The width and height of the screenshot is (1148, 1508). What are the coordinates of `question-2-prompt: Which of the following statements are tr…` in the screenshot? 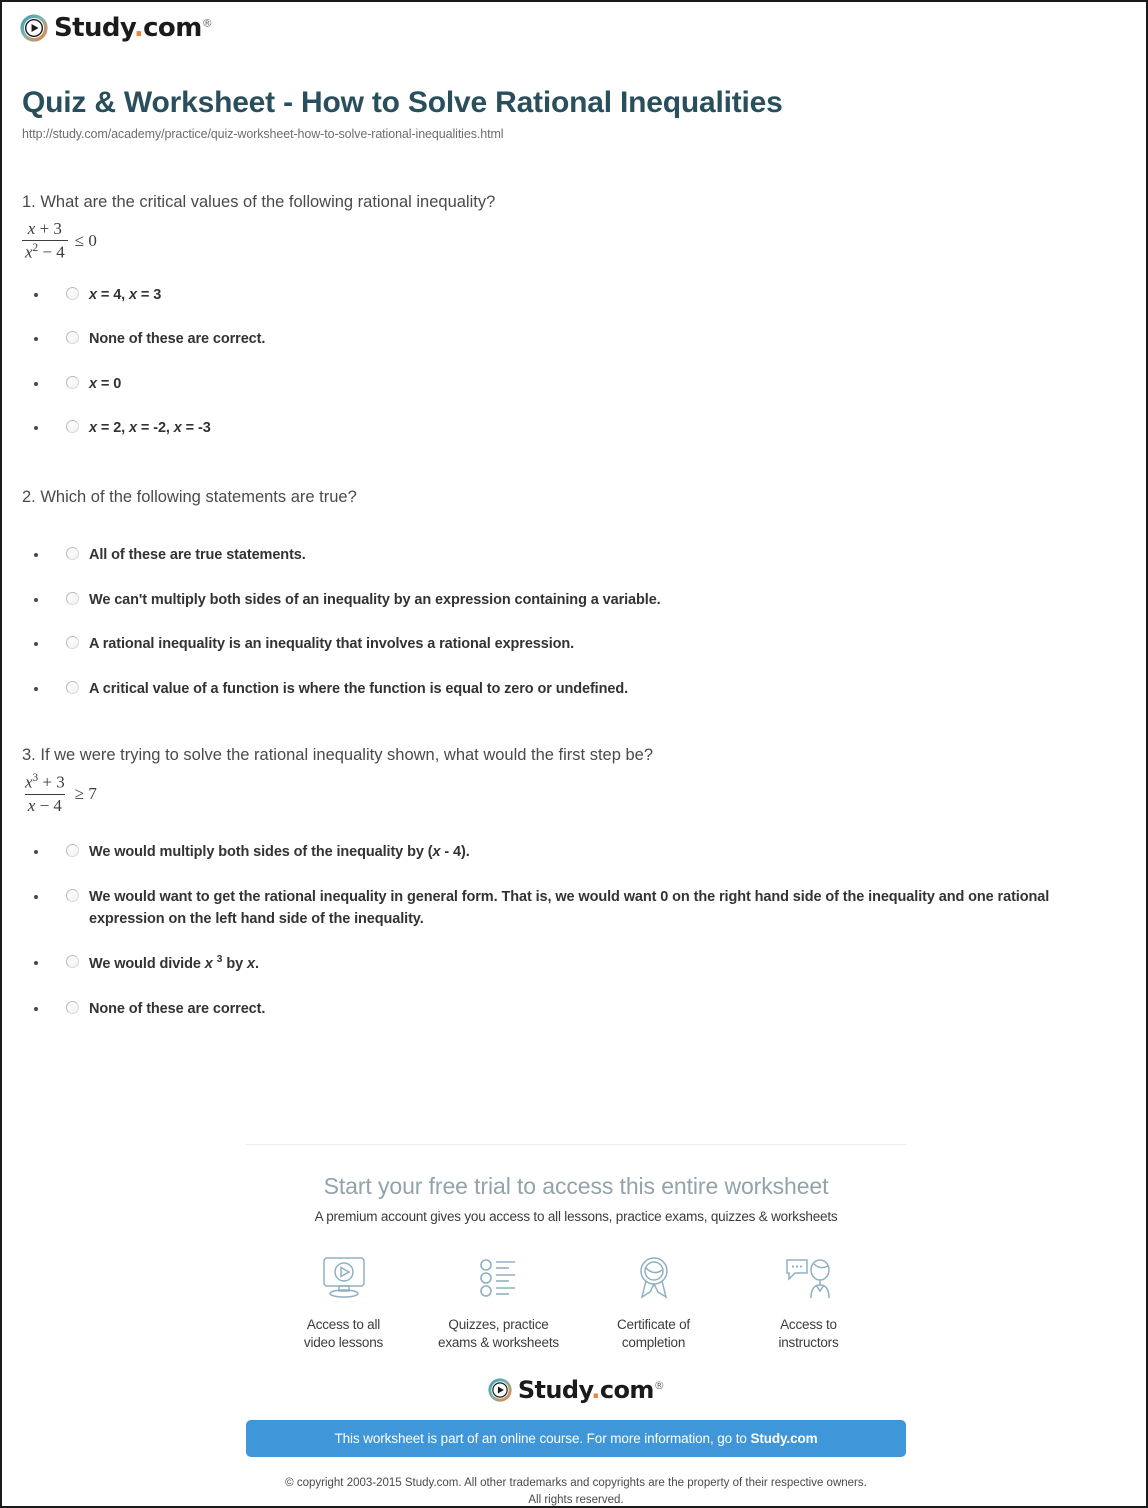 It's located at (198, 496).